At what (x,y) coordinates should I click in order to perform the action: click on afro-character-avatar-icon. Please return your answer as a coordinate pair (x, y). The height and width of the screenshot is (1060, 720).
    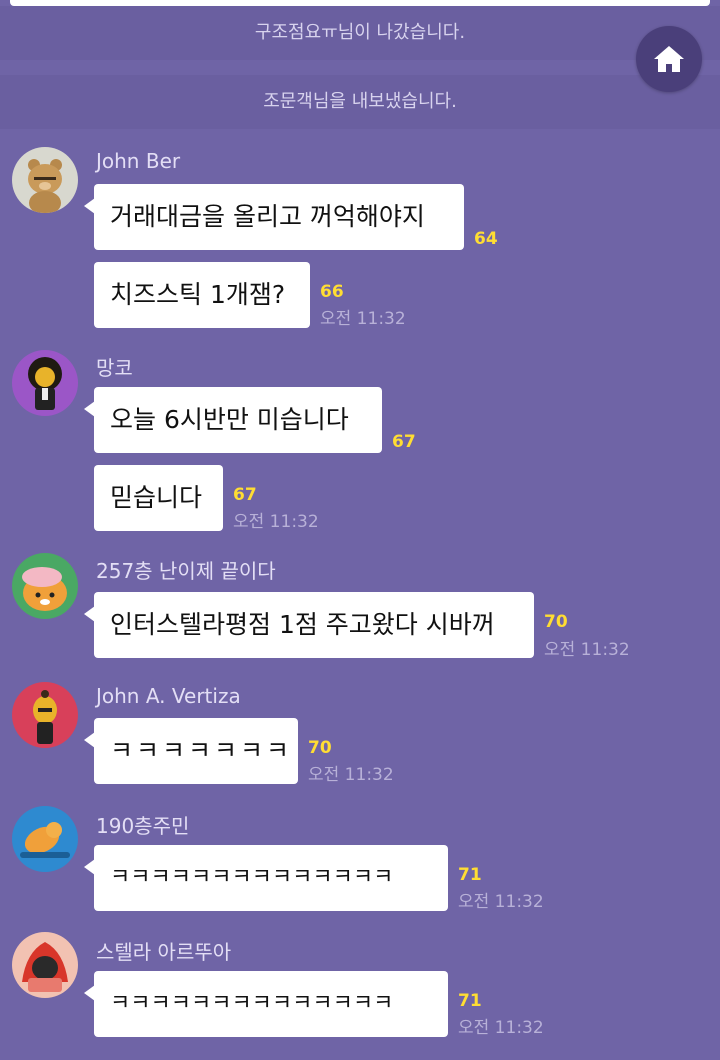
    Looking at the image, I should click on (45, 383).